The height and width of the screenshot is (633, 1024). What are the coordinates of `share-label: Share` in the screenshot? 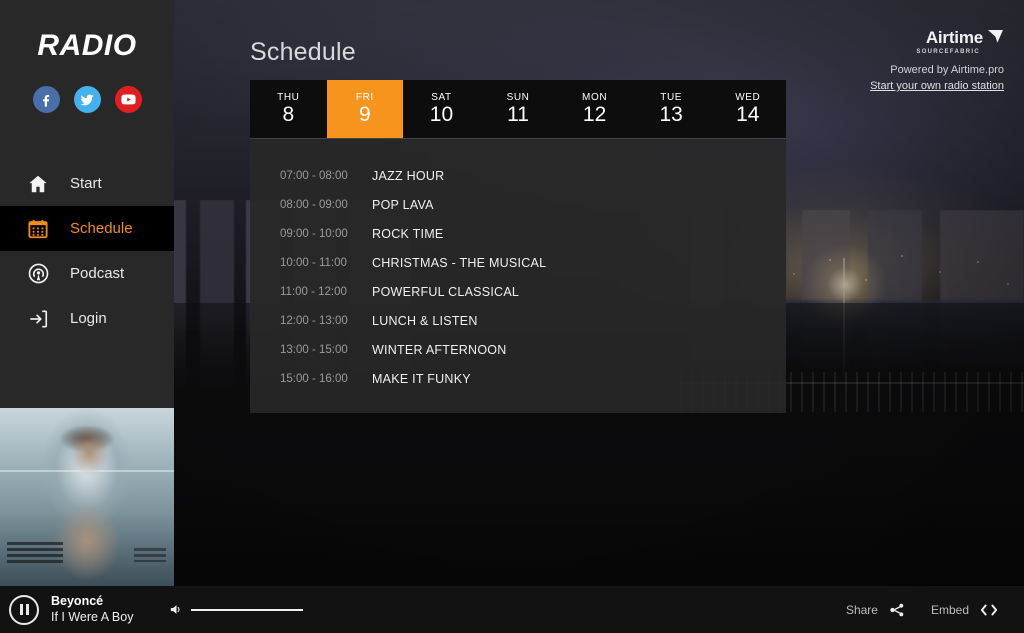 It's located at (861, 609).